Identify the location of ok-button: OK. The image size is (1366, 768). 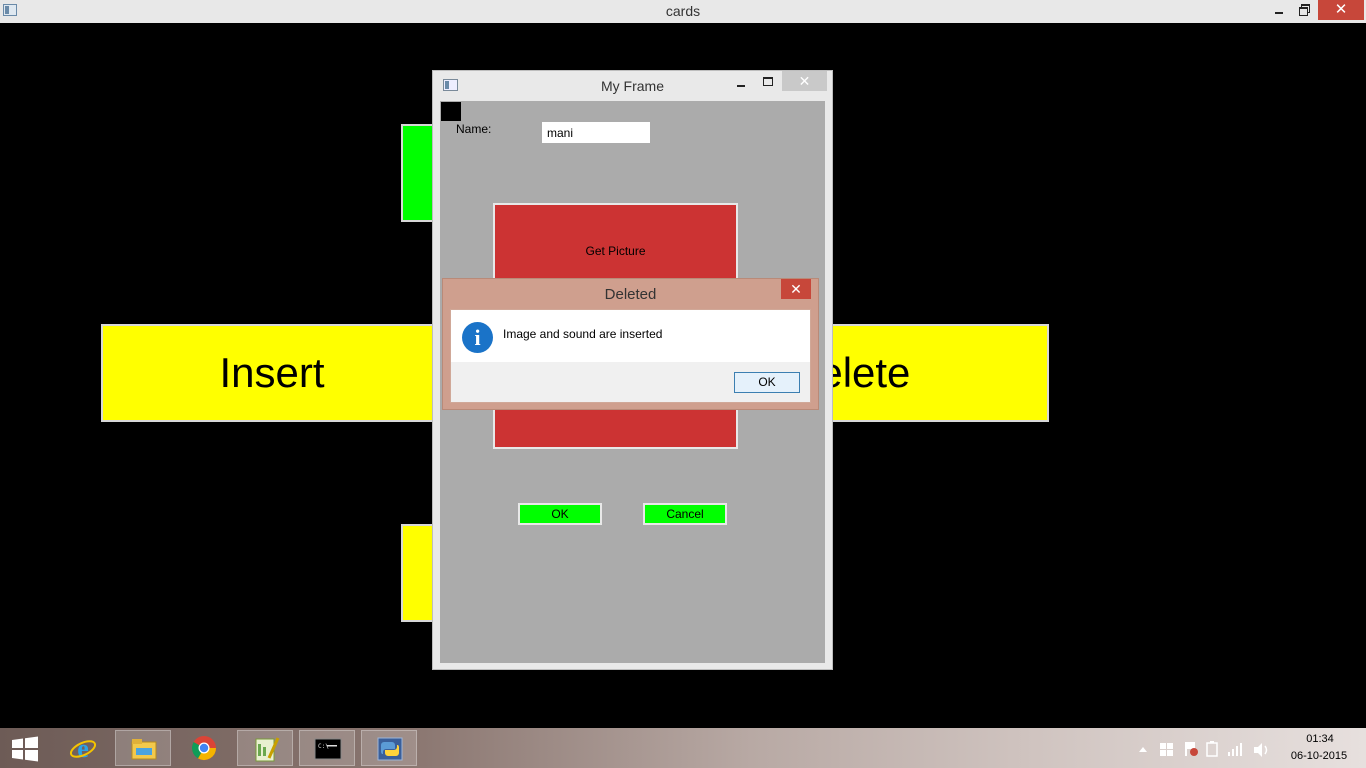
(560, 514).